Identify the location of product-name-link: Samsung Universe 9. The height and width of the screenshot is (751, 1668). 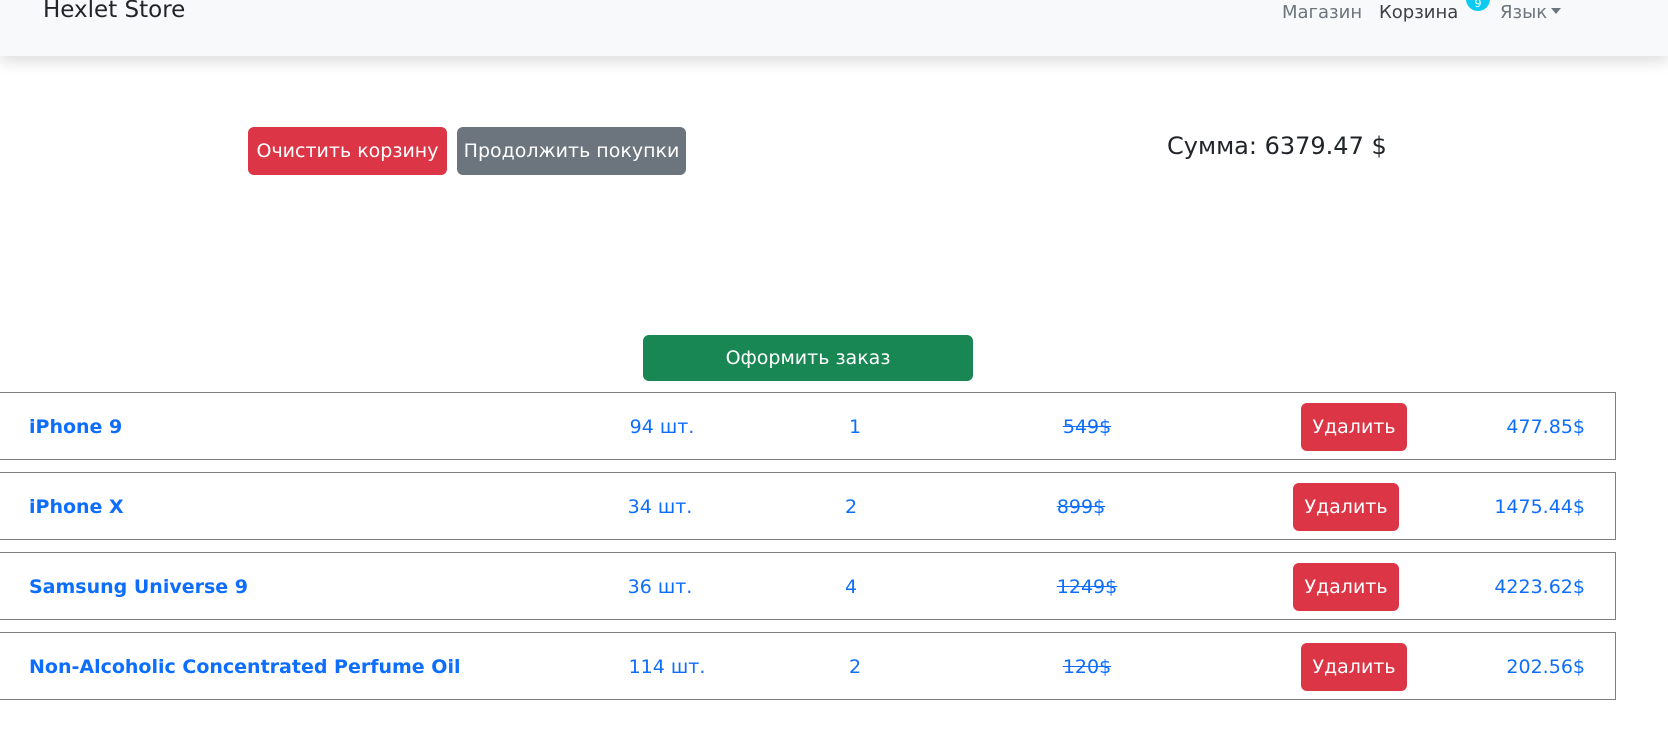
(138, 587).